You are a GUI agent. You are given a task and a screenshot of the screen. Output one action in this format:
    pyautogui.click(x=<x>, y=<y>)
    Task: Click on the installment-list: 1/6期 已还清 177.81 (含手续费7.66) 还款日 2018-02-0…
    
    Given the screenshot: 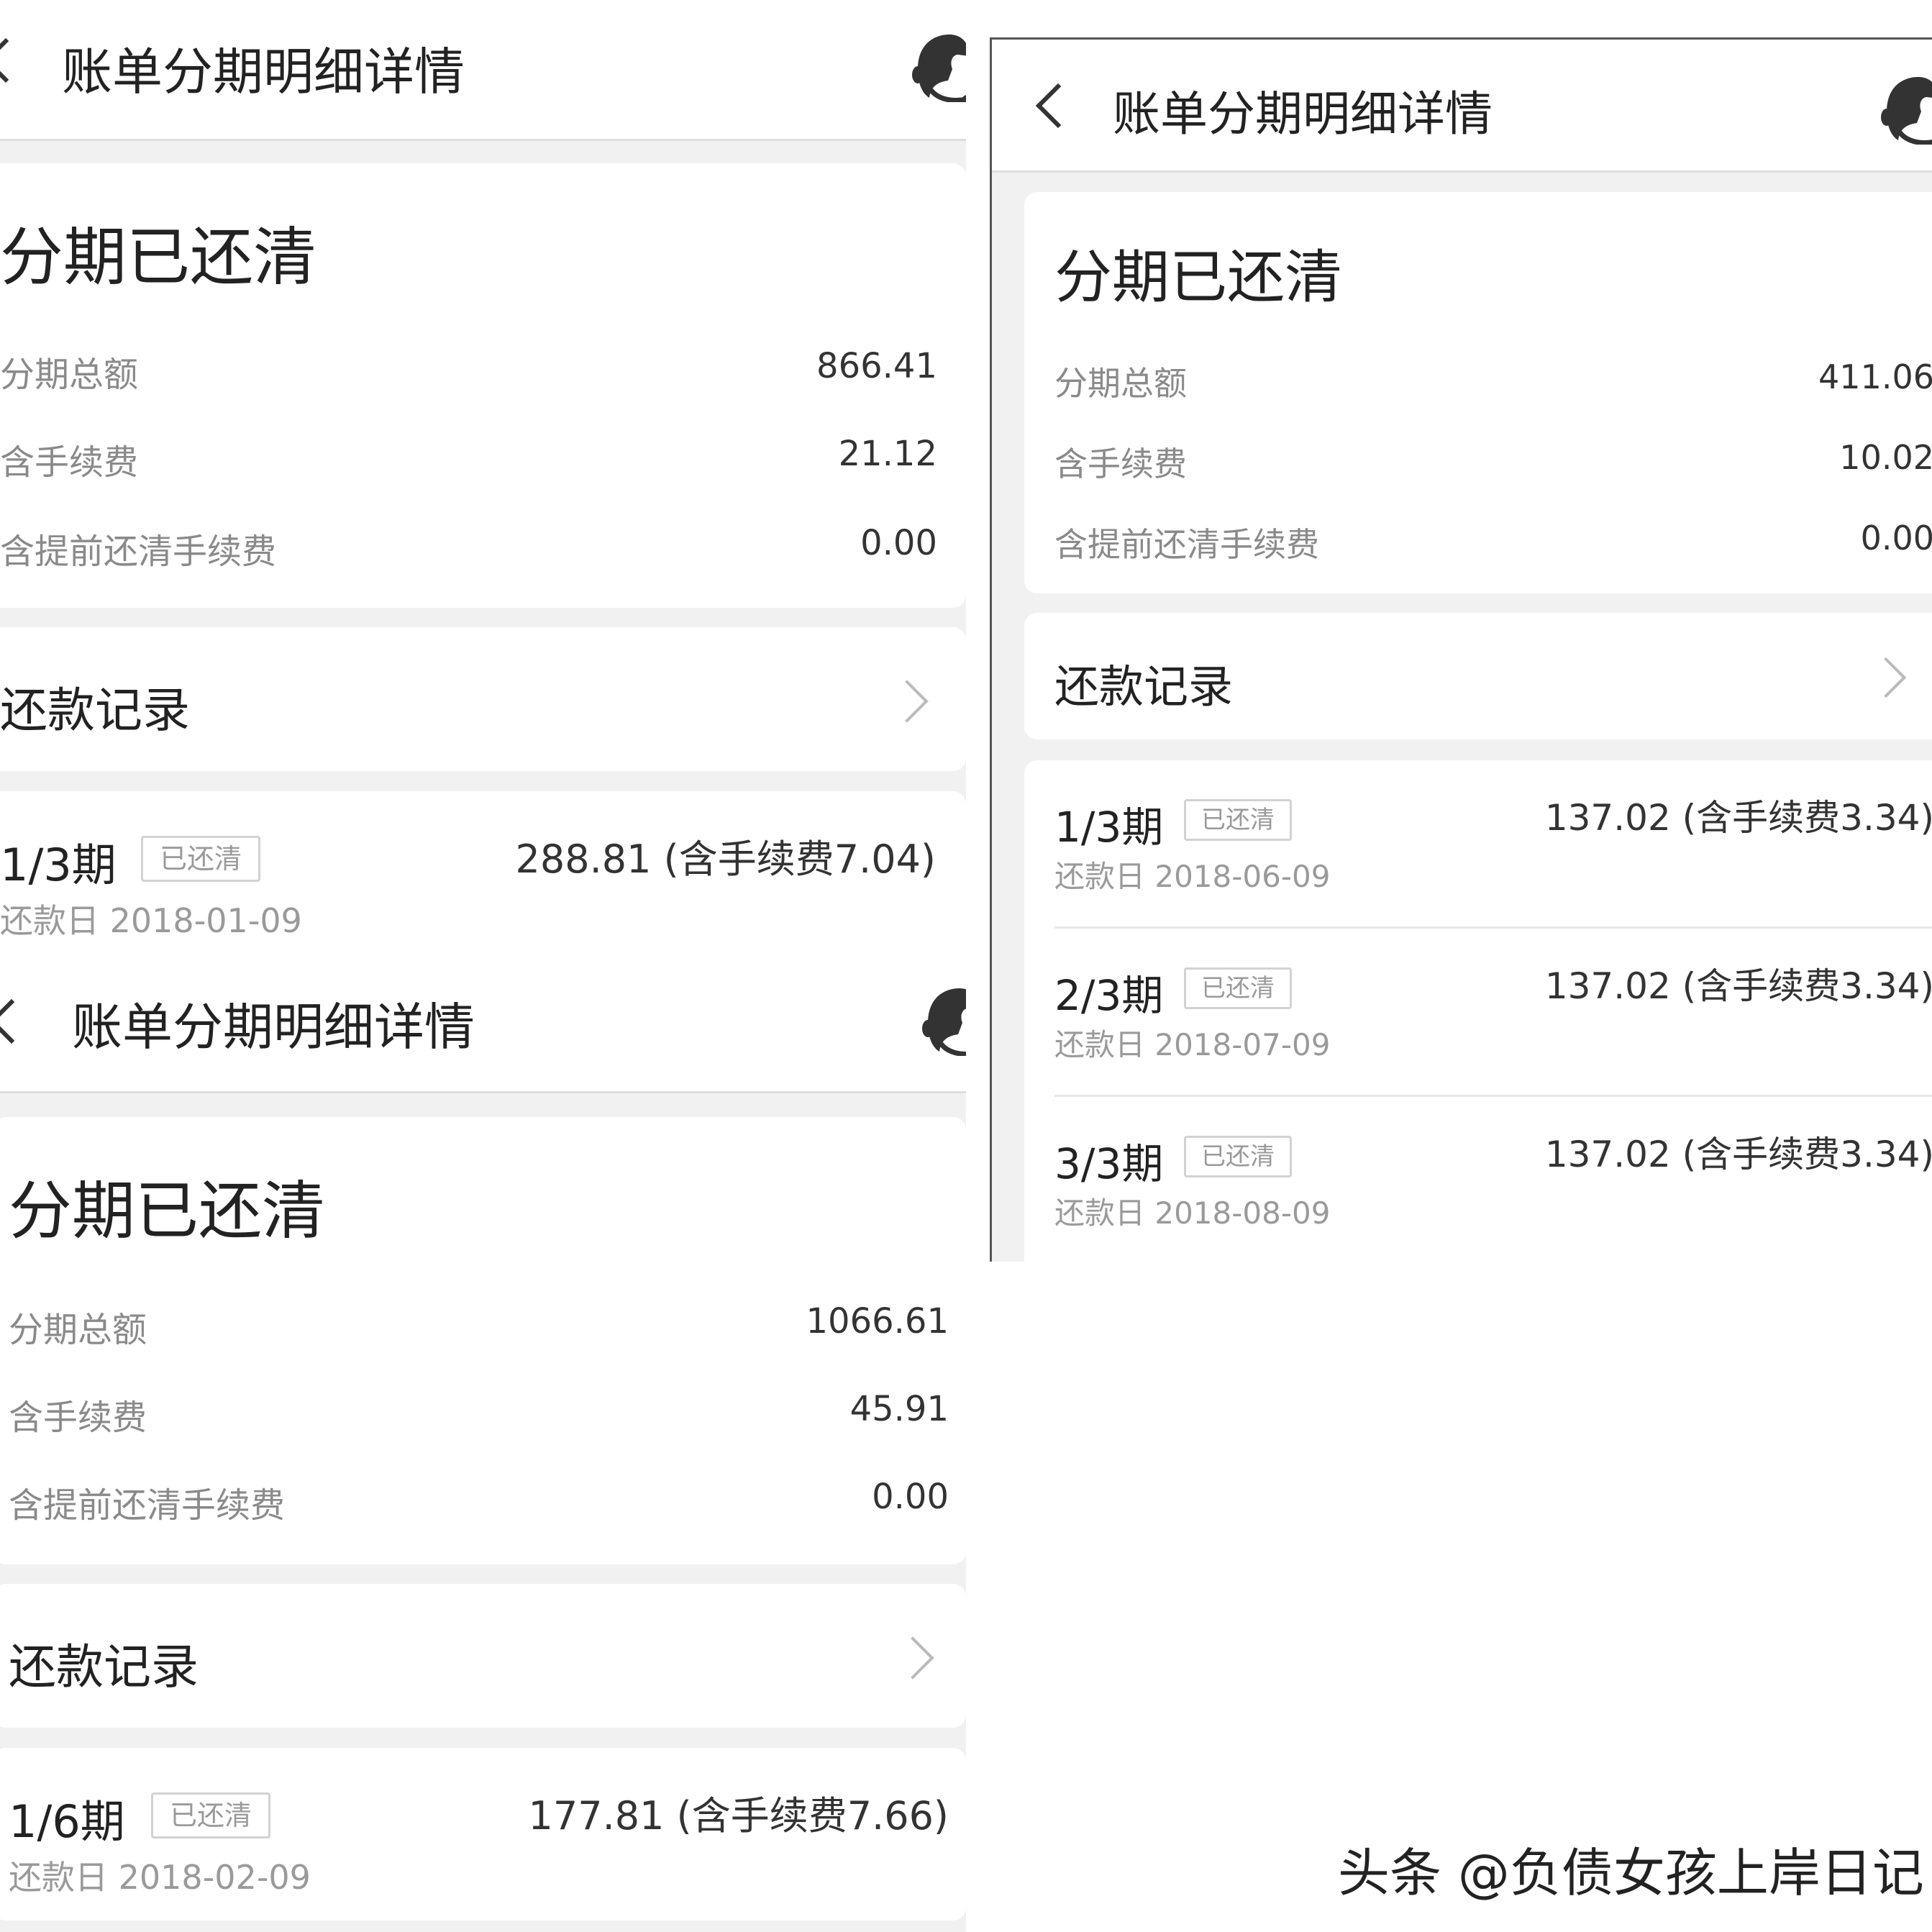 What is the action you would take?
    pyautogui.click(x=483, y=1834)
    